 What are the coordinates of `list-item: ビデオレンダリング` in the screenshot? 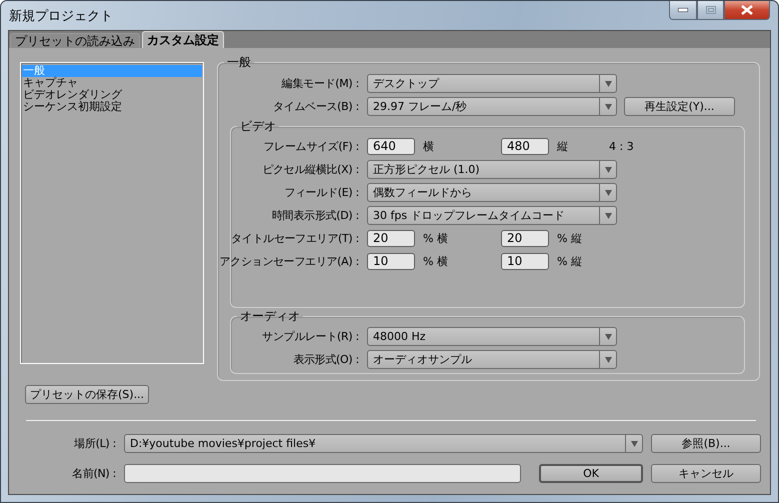 It's located at (112, 95).